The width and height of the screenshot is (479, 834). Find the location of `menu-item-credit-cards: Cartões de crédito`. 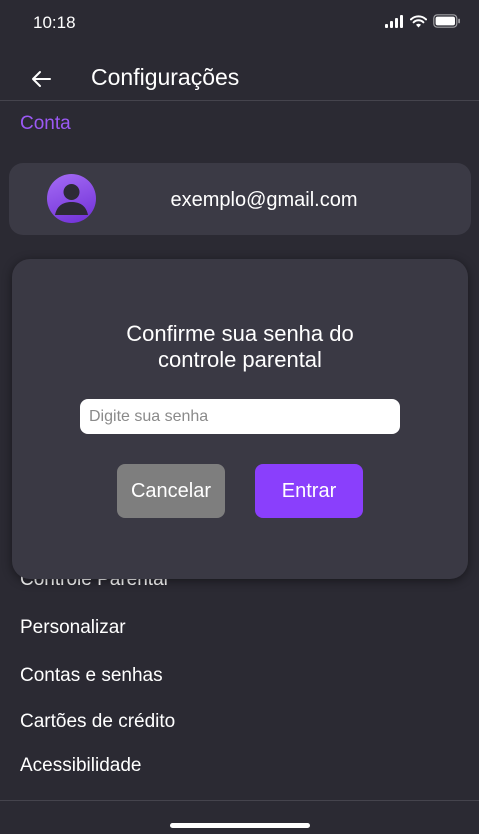

menu-item-credit-cards: Cartões de crédito is located at coordinates (97, 722).